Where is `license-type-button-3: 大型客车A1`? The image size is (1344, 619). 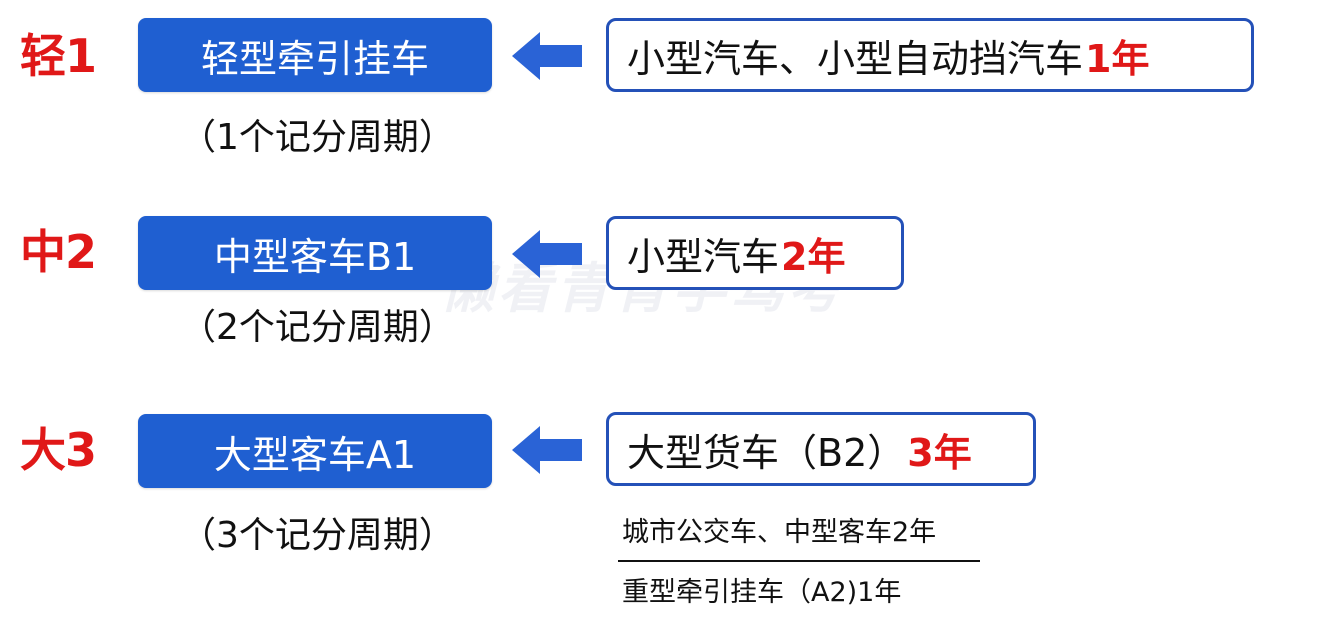 license-type-button-3: 大型客车A1 is located at coordinates (315, 451).